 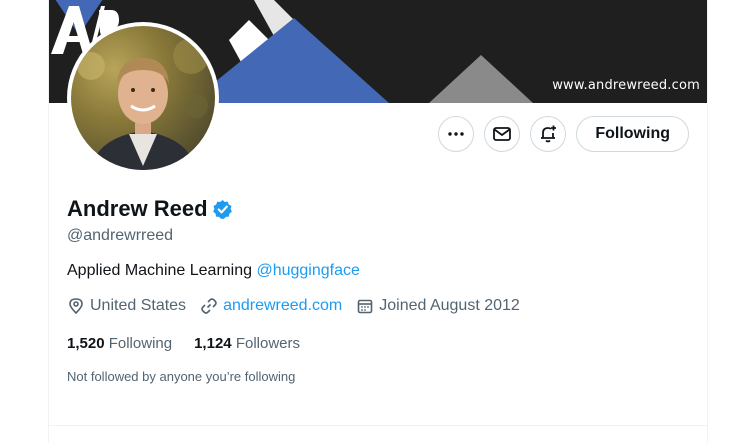 I want to click on verified-badge-icon, so click(x=222, y=209).